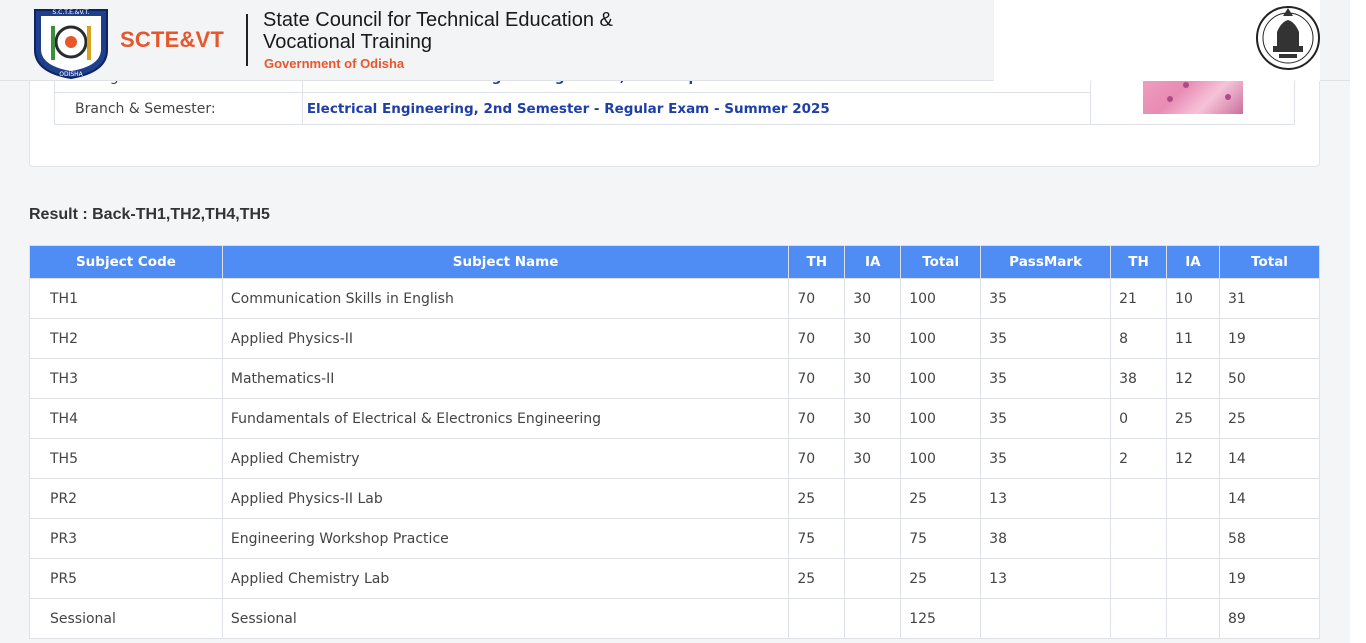 The image size is (1366, 643). What do you see at coordinates (505, 338) in the screenshot?
I see `subject-name-cell: Applied Physics-II` at bounding box center [505, 338].